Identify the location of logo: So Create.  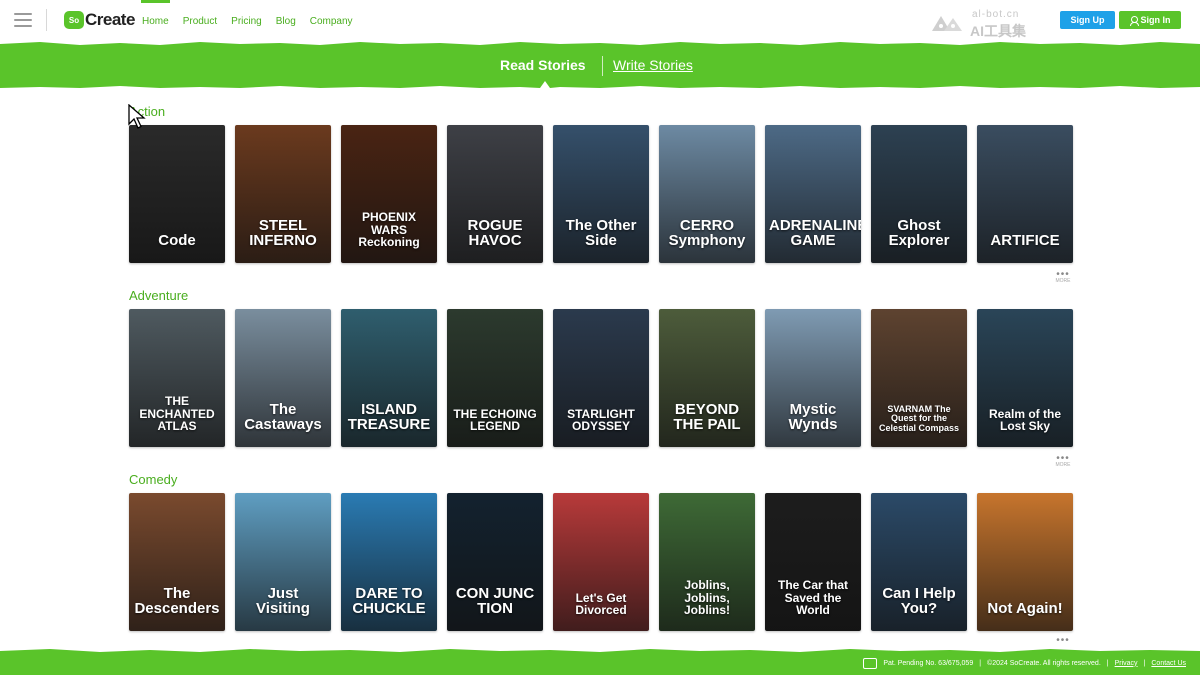
(99, 20).